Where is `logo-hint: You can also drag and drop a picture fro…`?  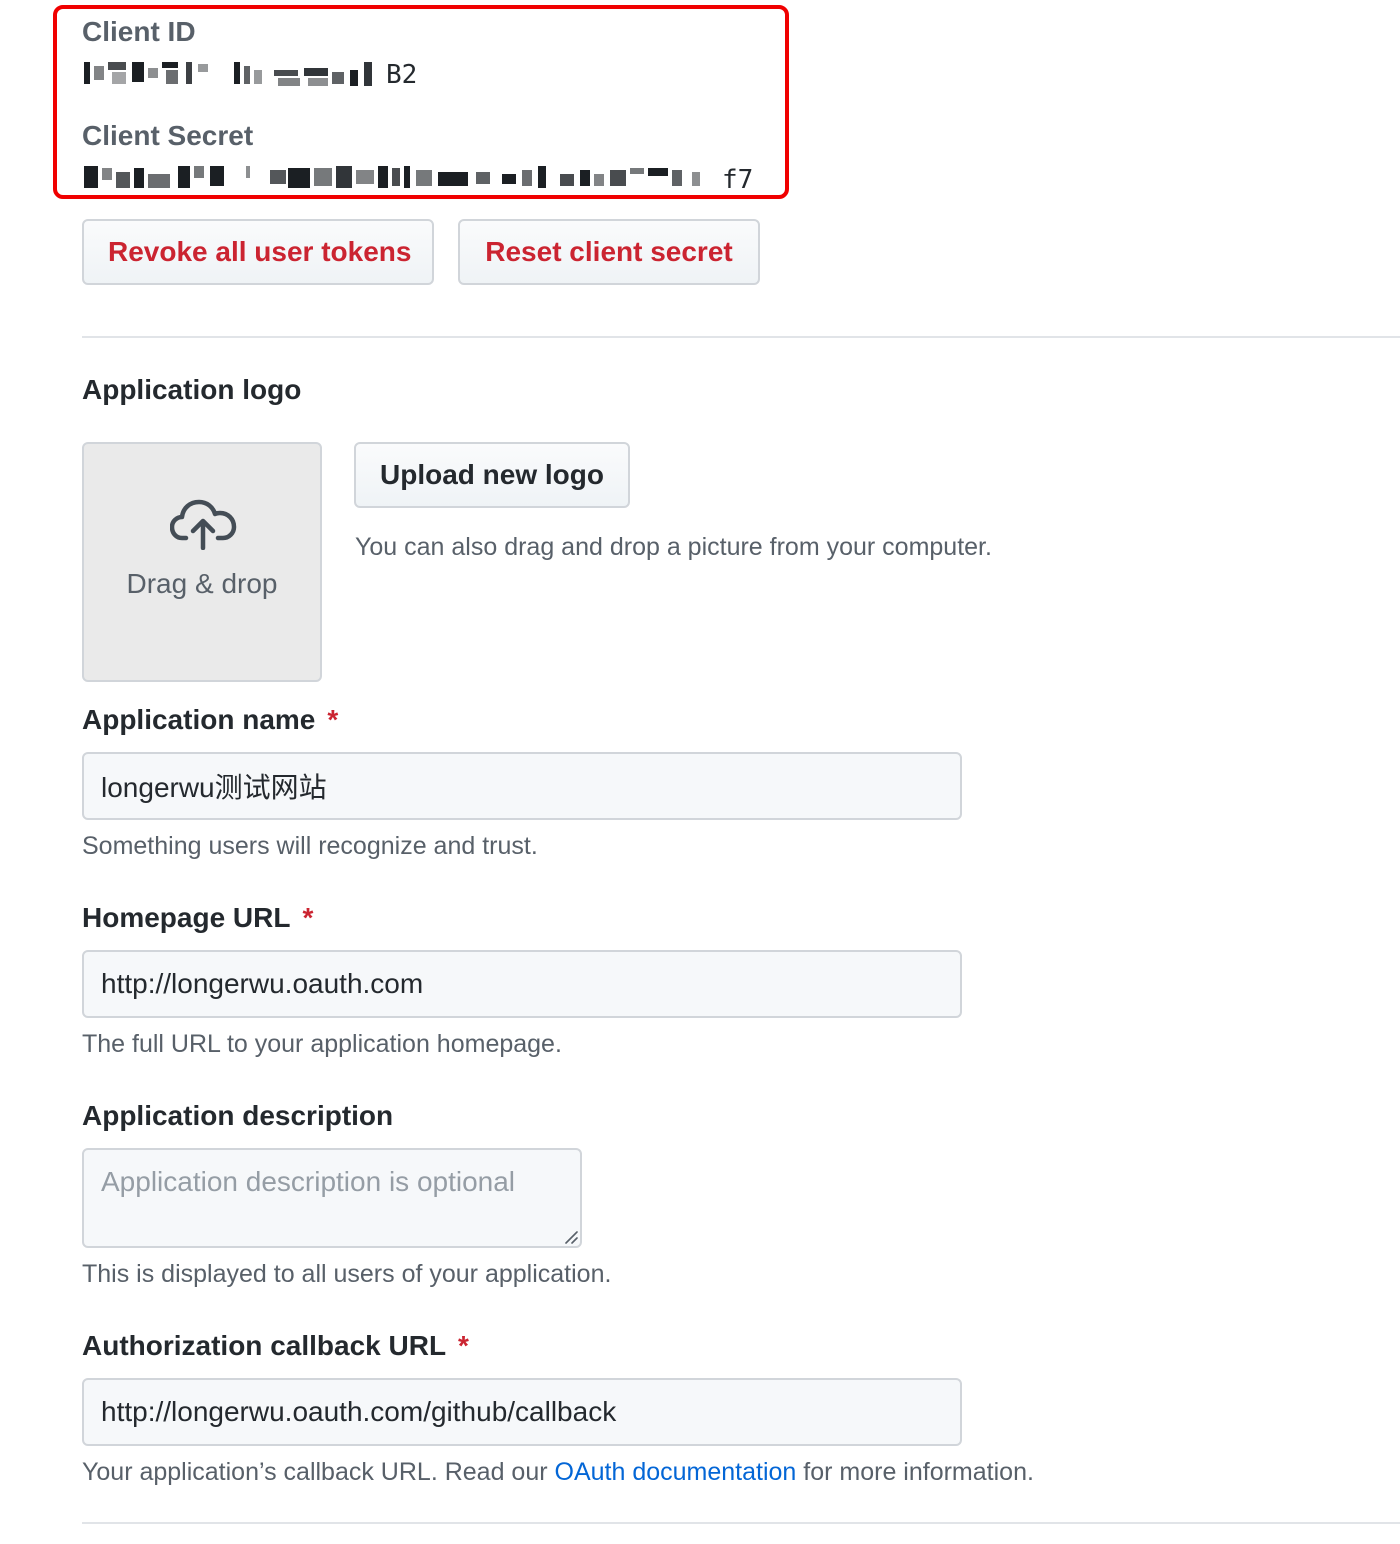 logo-hint: You can also drag and drop a picture fro… is located at coordinates (673, 547).